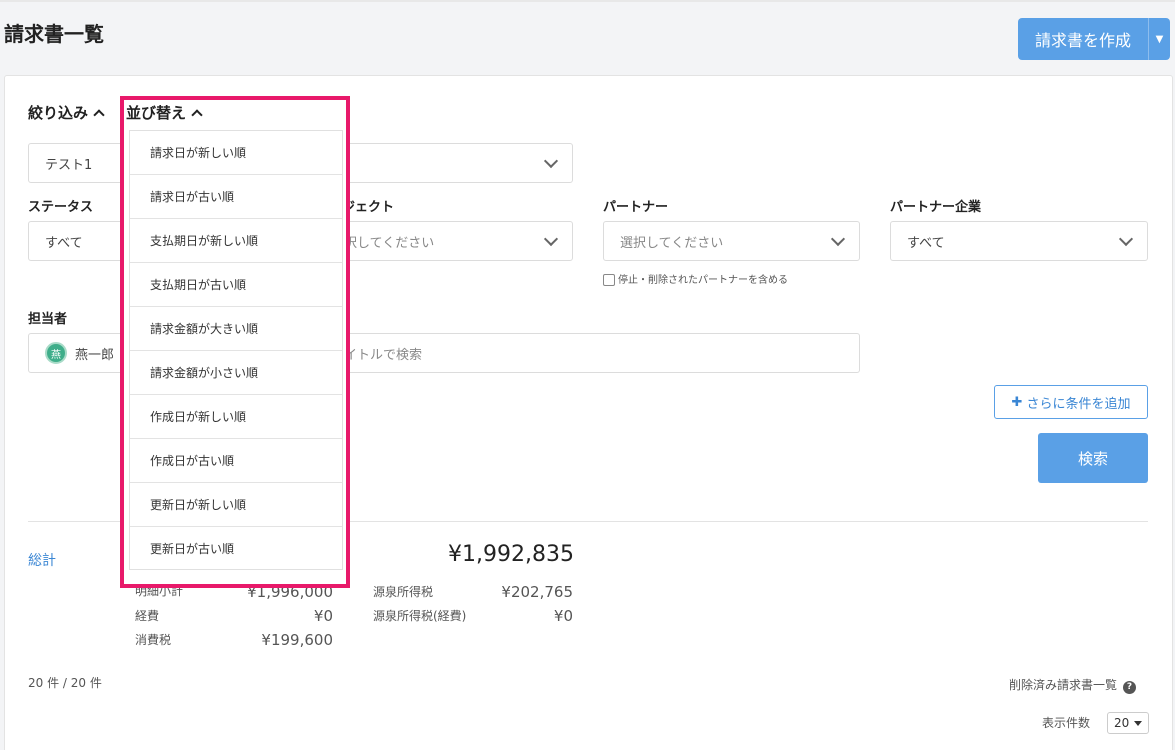 The height and width of the screenshot is (750, 1175). What do you see at coordinates (64, 243) in the screenshot?
I see `status-value: すべて` at bounding box center [64, 243].